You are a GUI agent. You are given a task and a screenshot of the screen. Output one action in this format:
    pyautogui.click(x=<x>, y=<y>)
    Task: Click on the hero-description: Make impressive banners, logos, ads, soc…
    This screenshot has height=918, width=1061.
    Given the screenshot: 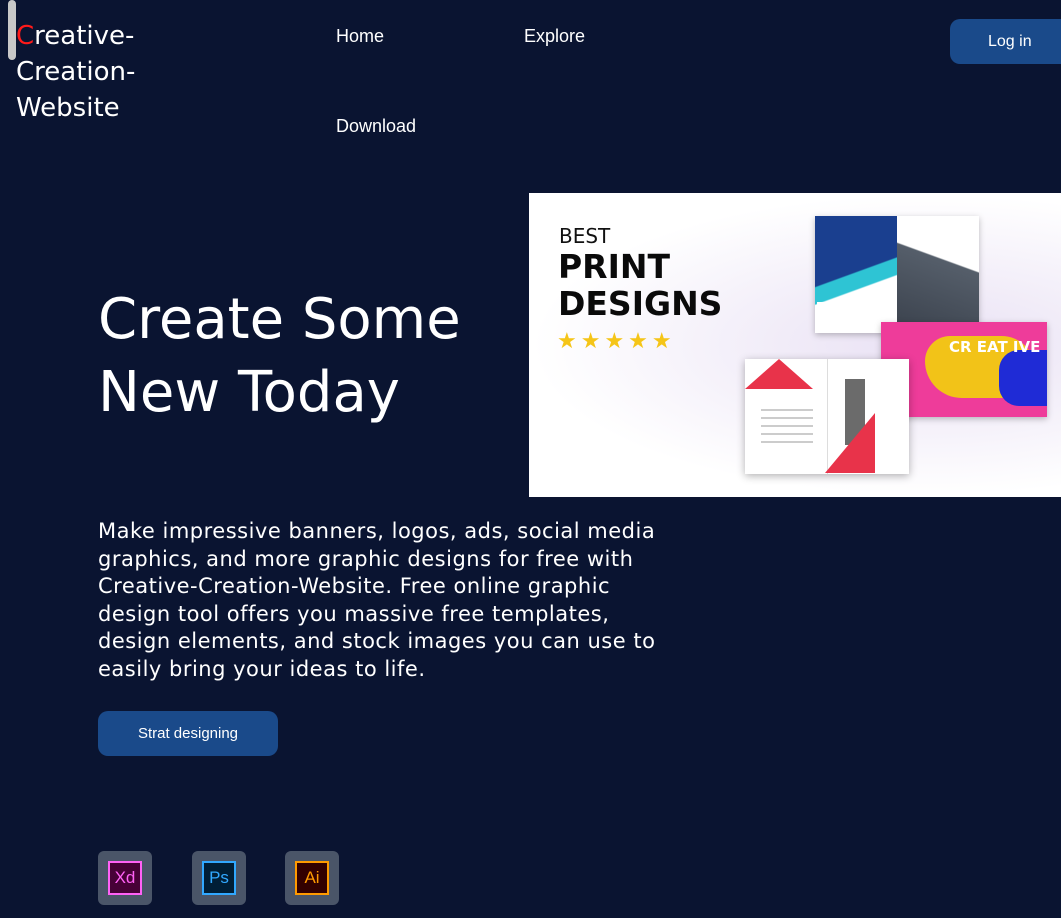 What is the action you would take?
    pyautogui.click(x=377, y=600)
    